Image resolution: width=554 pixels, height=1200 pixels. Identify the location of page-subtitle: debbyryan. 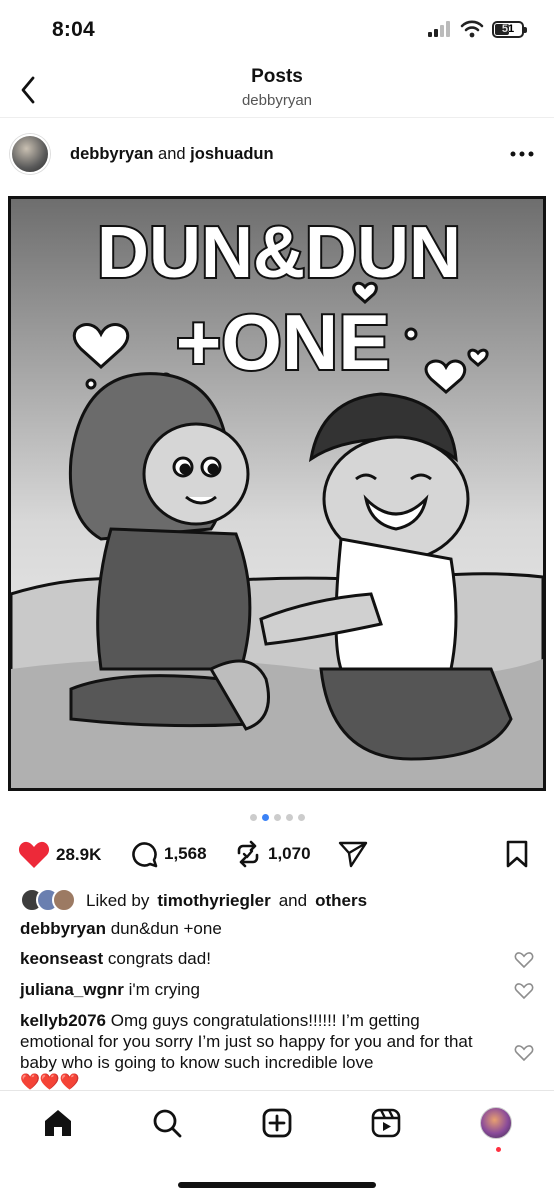
(277, 100).